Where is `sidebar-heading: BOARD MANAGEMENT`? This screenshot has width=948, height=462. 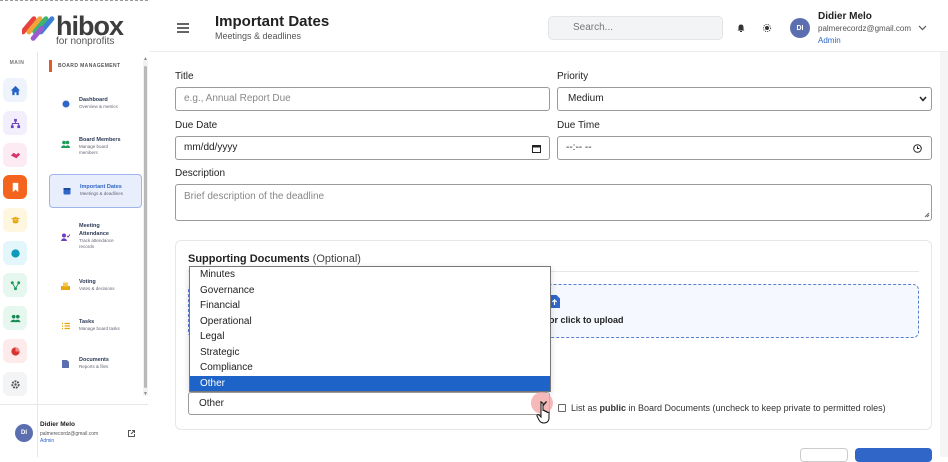 sidebar-heading: BOARD MANAGEMENT is located at coordinates (85, 66).